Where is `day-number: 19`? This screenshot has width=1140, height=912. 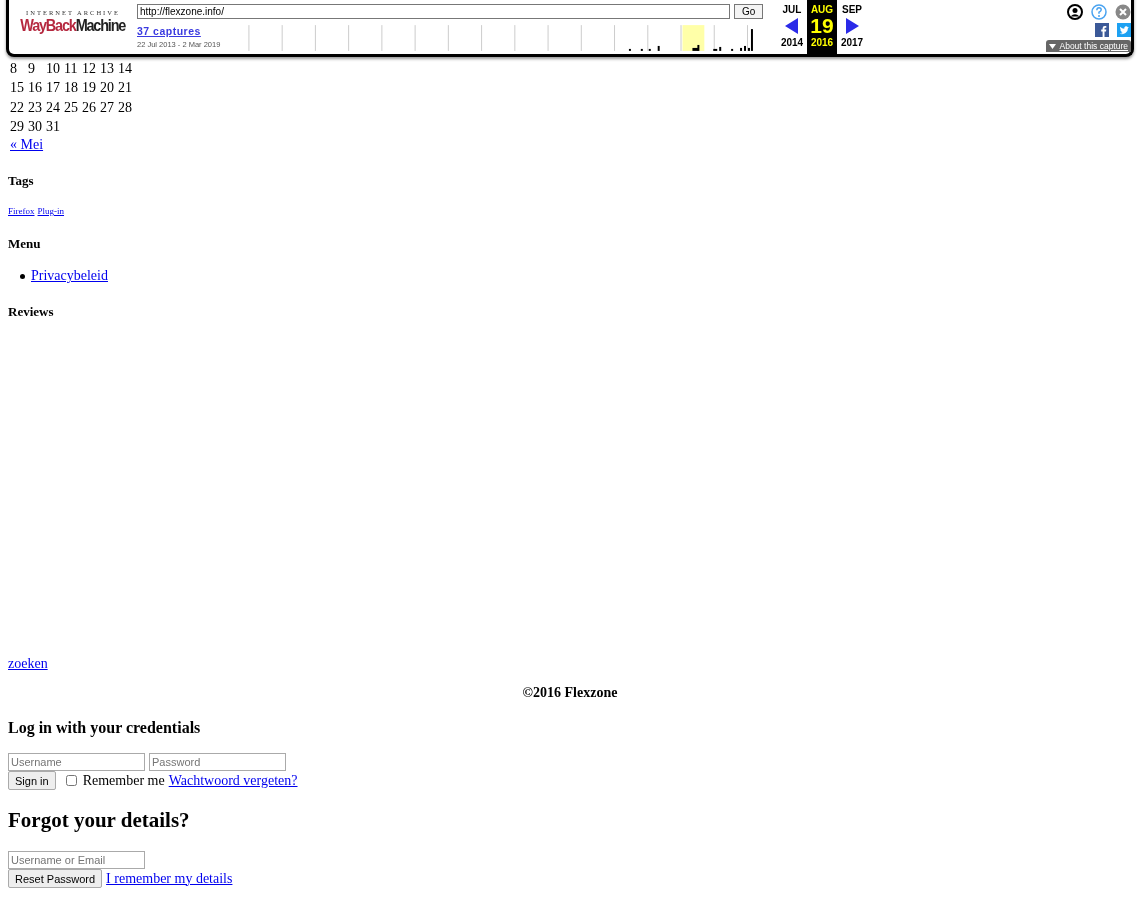 day-number: 19 is located at coordinates (822, 26).